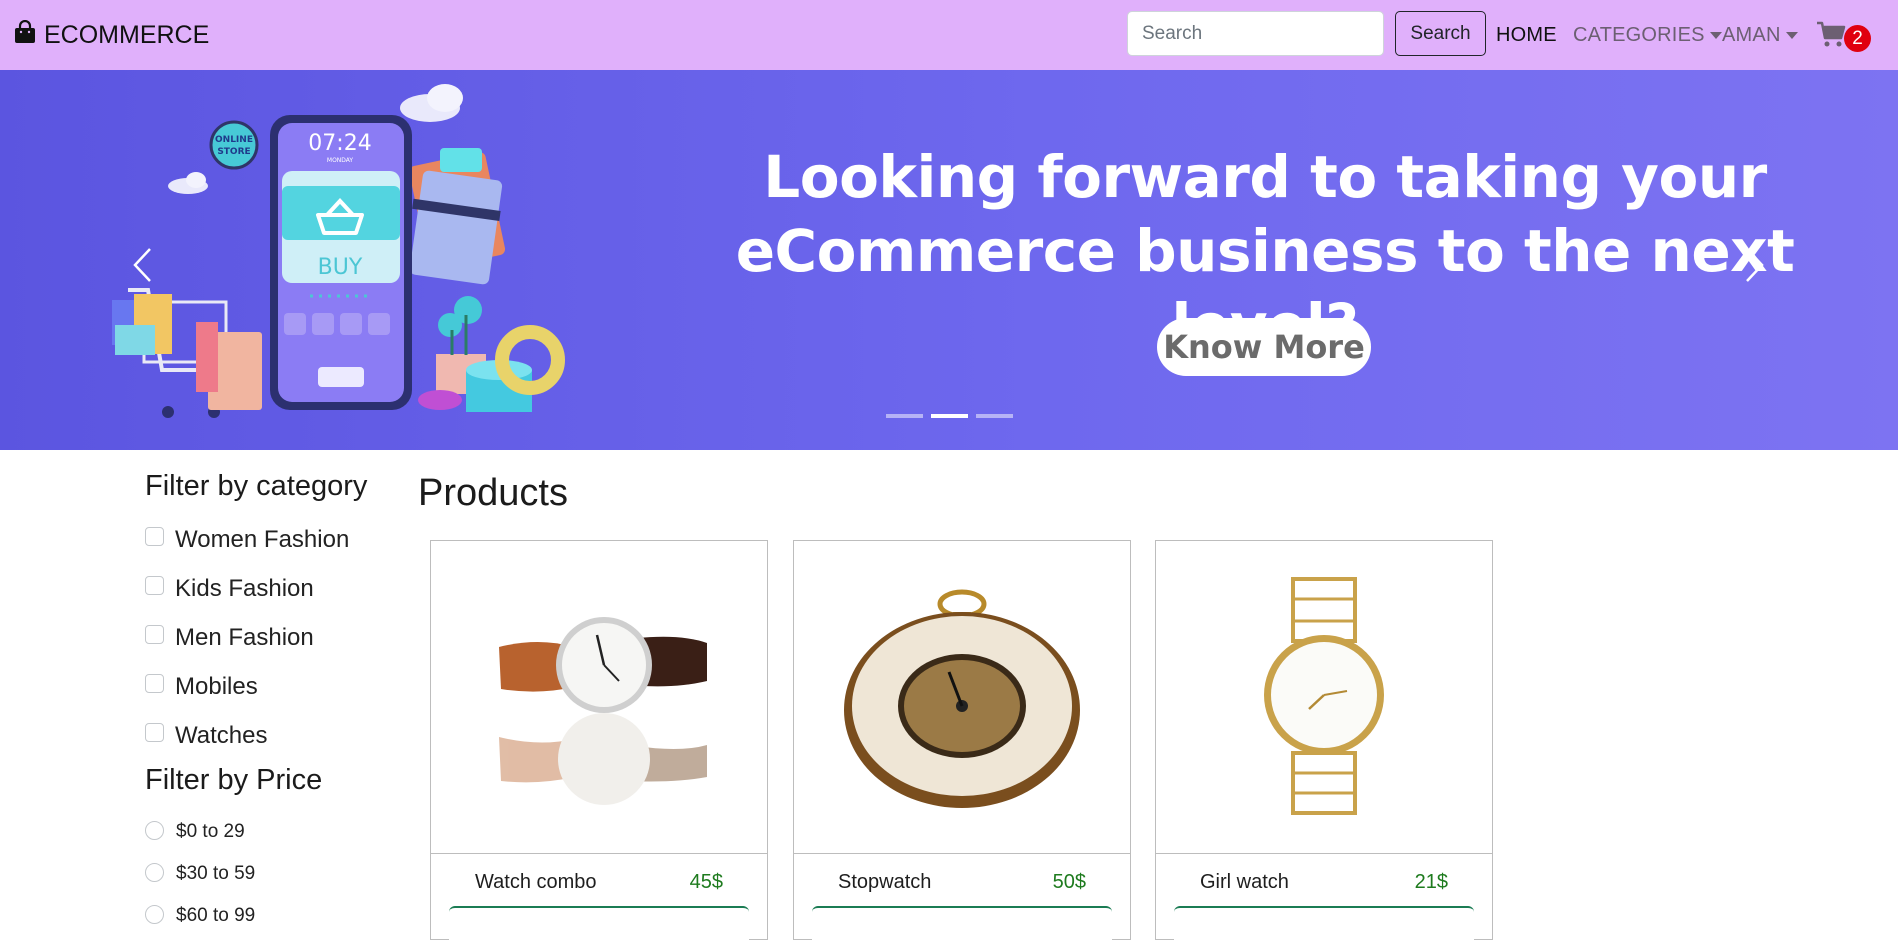 Image resolution: width=1898 pixels, height=946 pixels. What do you see at coordinates (244, 637) in the screenshot?
I see `category-label: Men Fashion` at bounding box center [244, 637].